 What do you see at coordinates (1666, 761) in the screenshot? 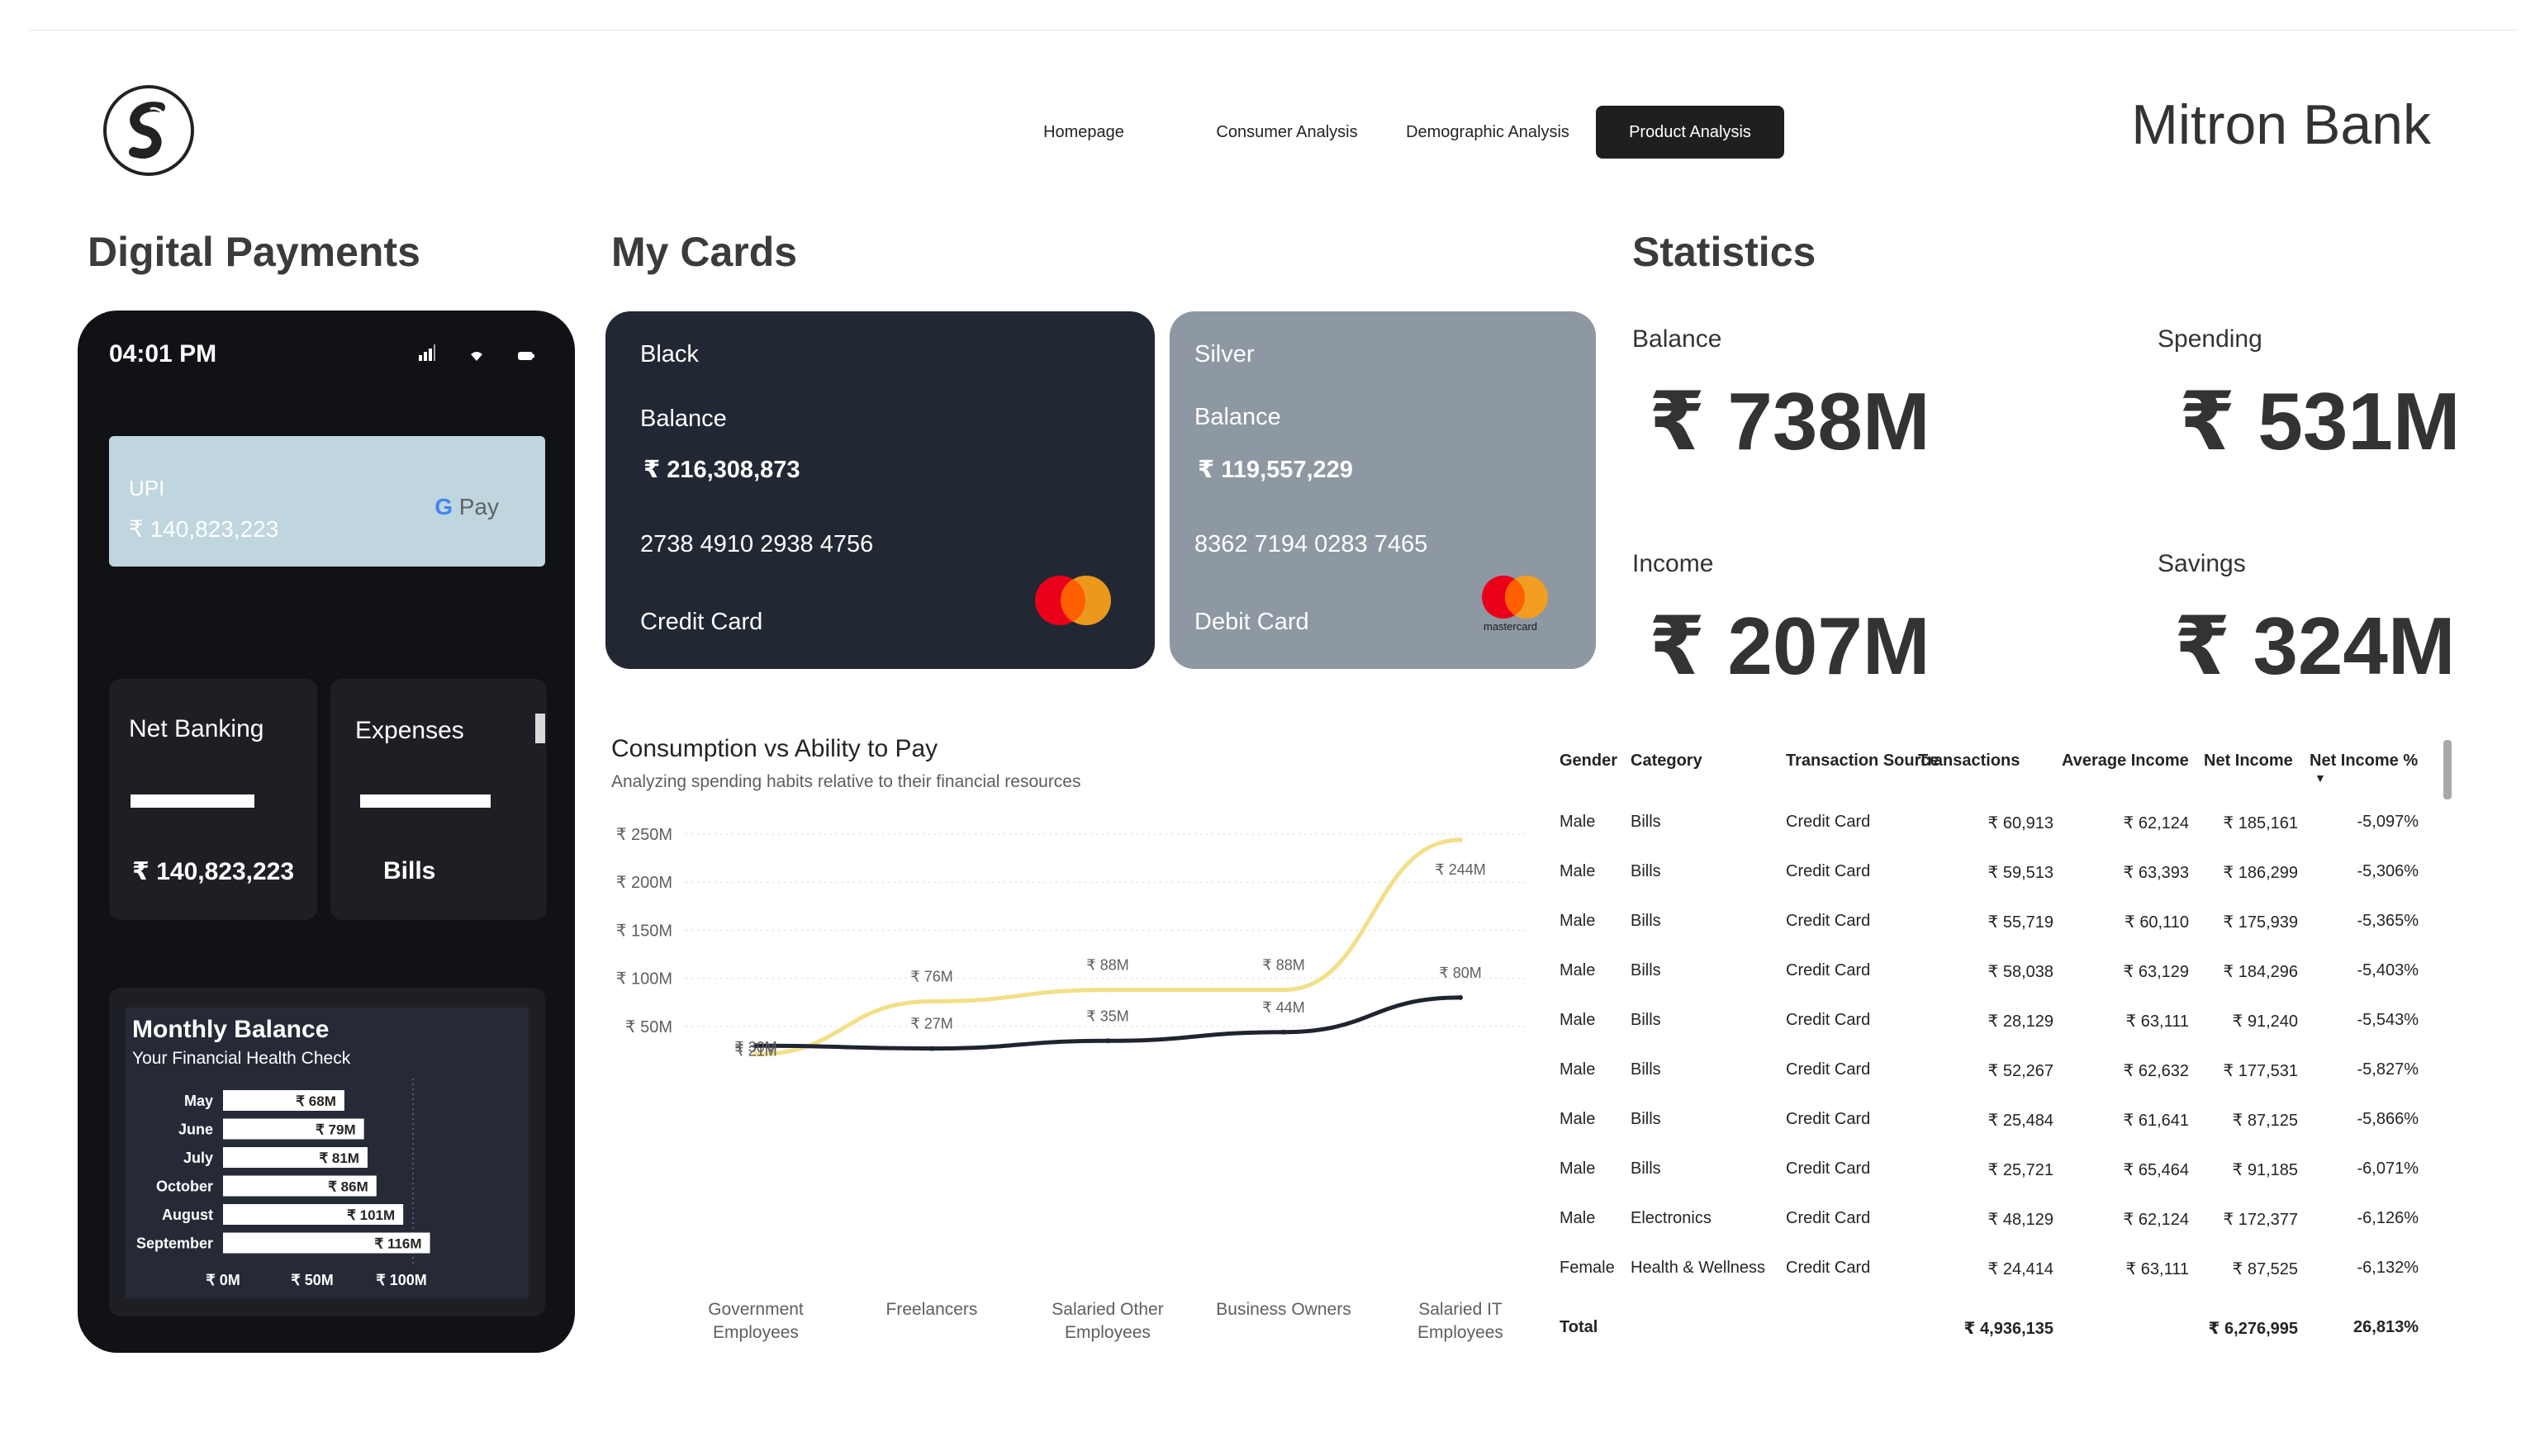
I see `column-header: Category` at bounding box center [1666, 761].